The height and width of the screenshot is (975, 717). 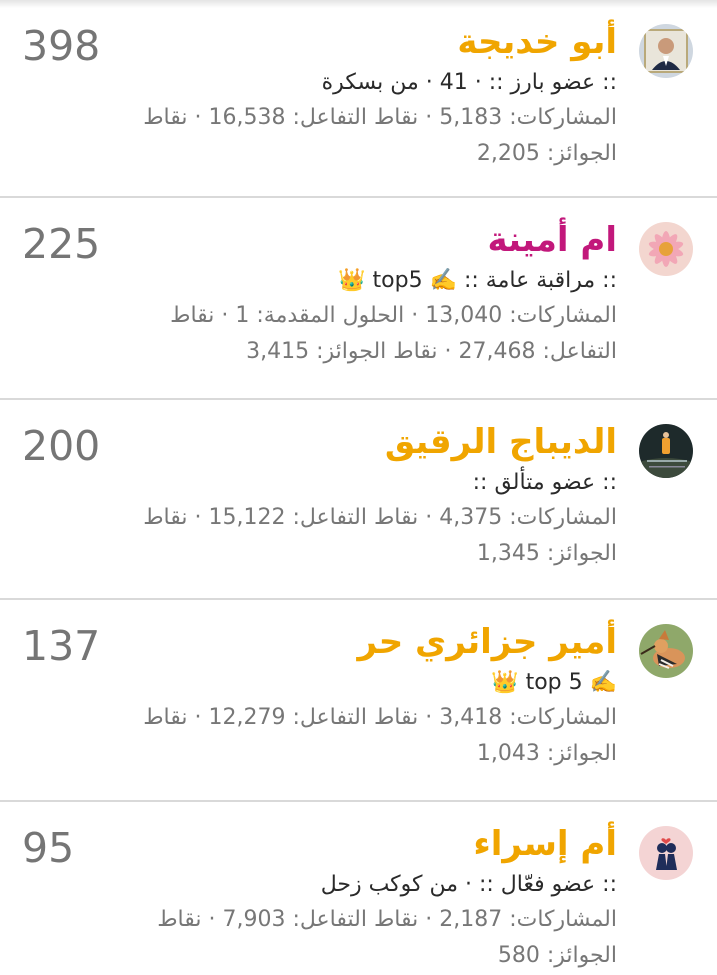 I want to click on pink-flower-avatar-icon, so click(x=666, y=249).